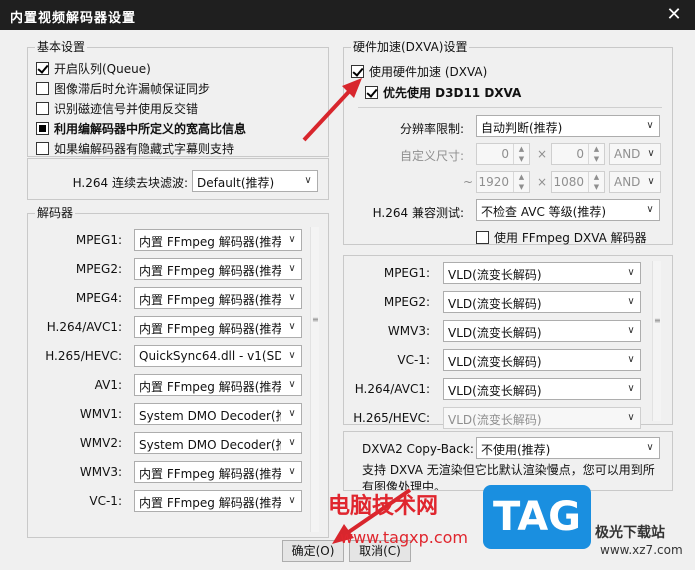 This screenshot has width=695, height=570. I want to click on decoder-value: QuickSync64.dll - v1(SDK v, so click(210, 356).